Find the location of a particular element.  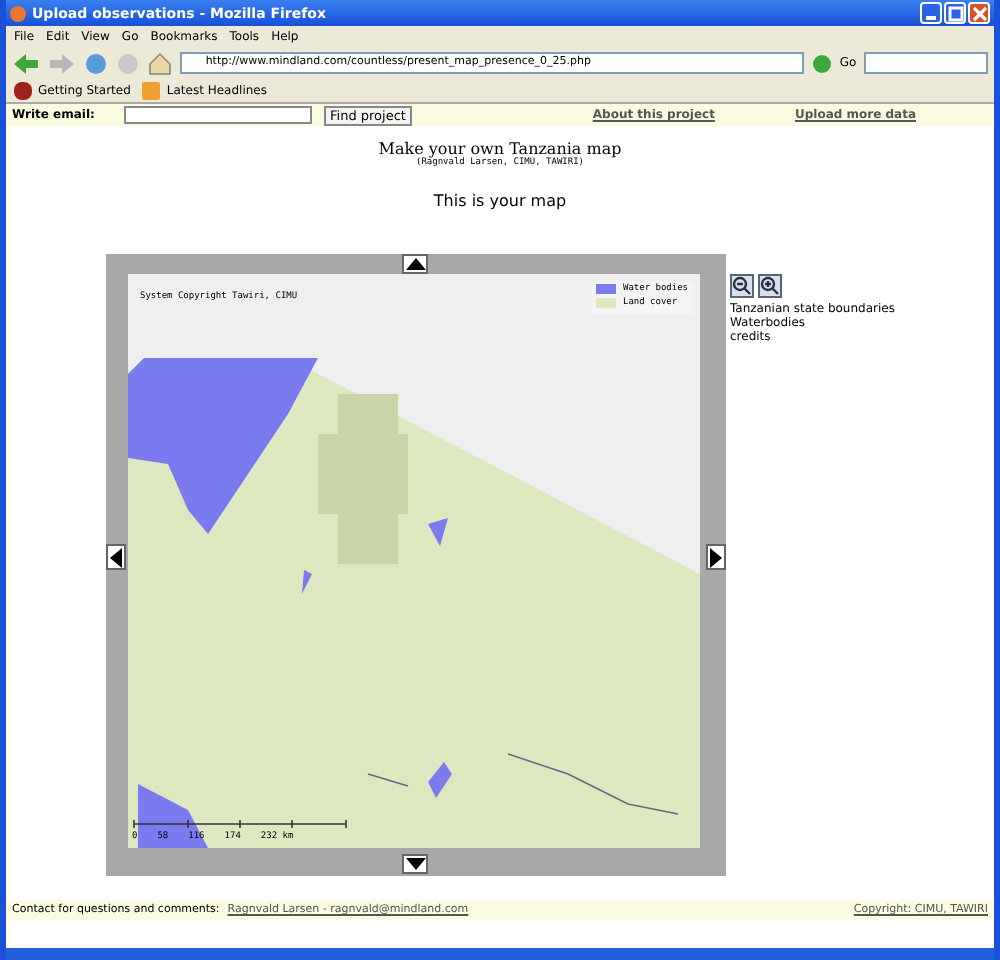

pan-up-button is located at coordinates (415, 264).